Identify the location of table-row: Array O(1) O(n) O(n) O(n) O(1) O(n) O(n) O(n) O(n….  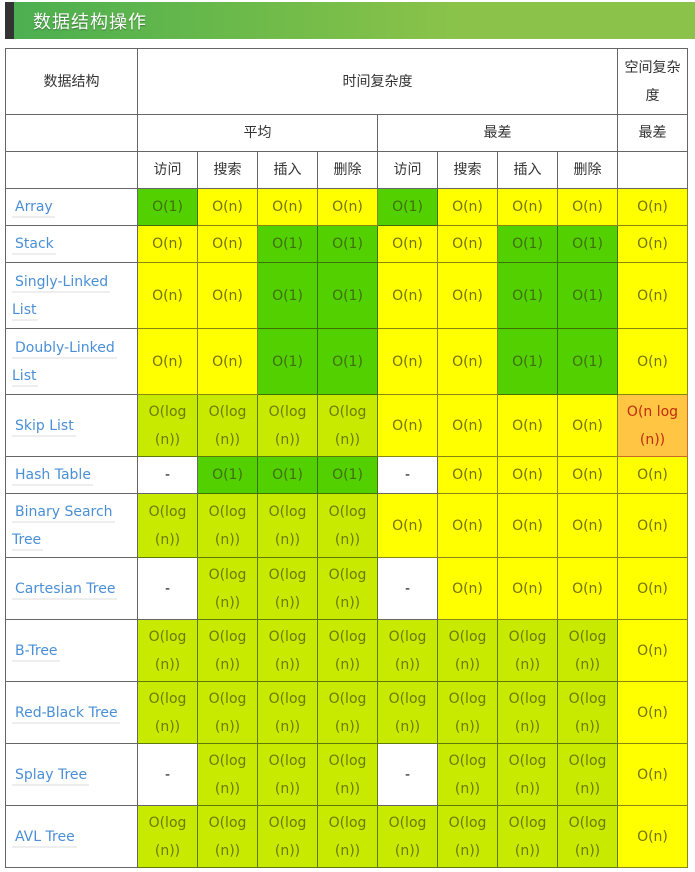
(346, 207).